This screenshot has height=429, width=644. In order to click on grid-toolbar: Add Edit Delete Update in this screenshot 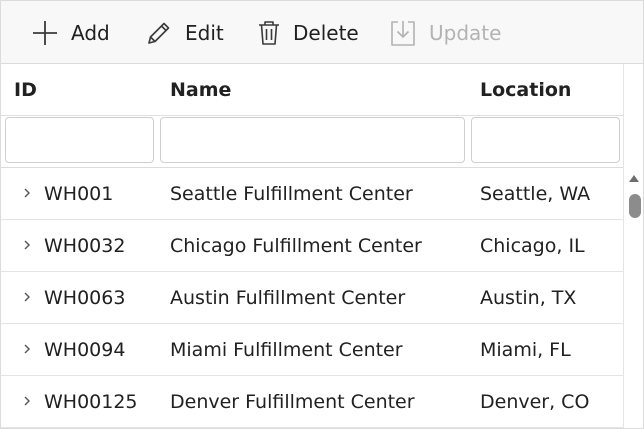, I will do `click(322, 32)`.